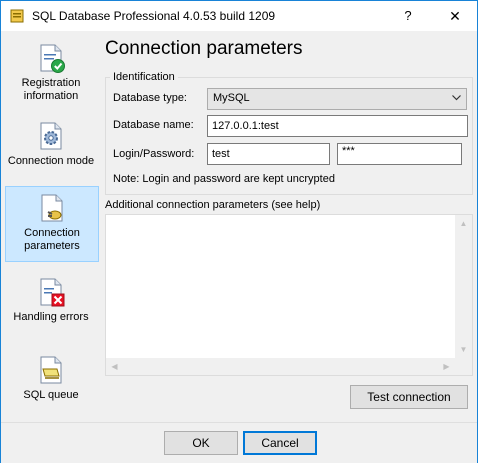 The height and width of the screenshot is (463, 478). Describe the element at coordinates (51, 74) in the screenshot. I see `sidebar-item-registration: Registration information` at that location.